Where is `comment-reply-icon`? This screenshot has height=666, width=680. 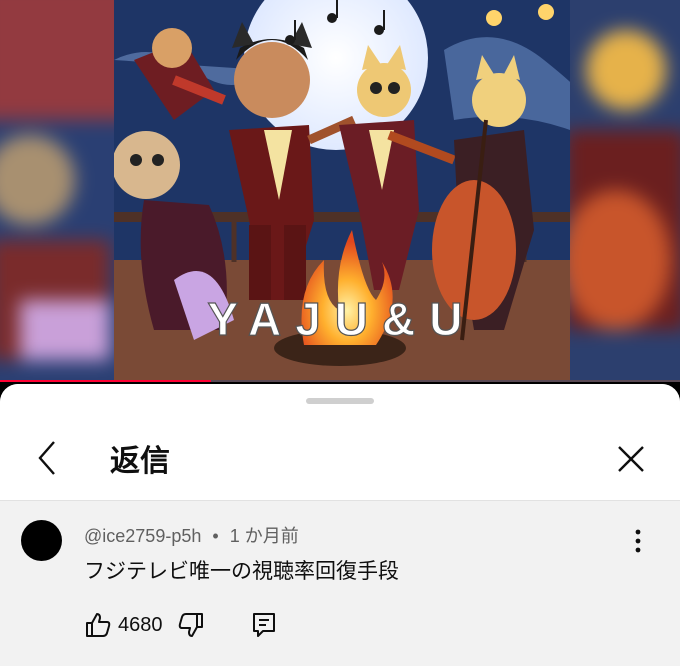 comment-reply-icon is located at coordinates (263, 625).